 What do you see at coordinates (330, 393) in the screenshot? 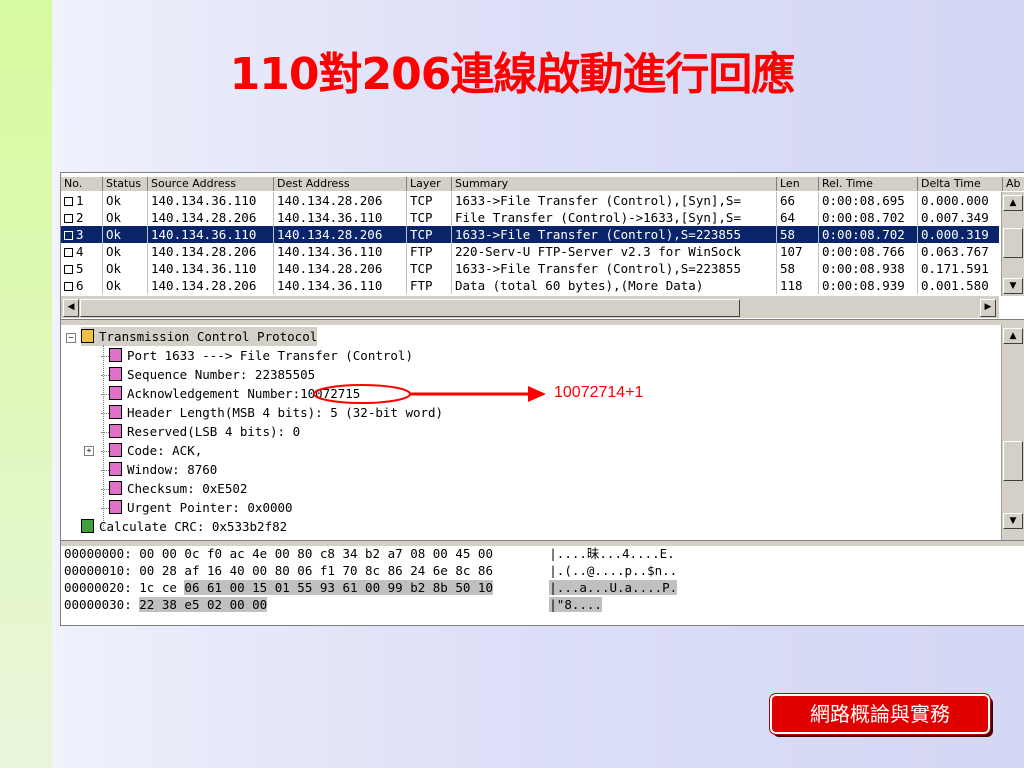
I see `ack-number-value: 10072715` at bounding box center [330, 393].